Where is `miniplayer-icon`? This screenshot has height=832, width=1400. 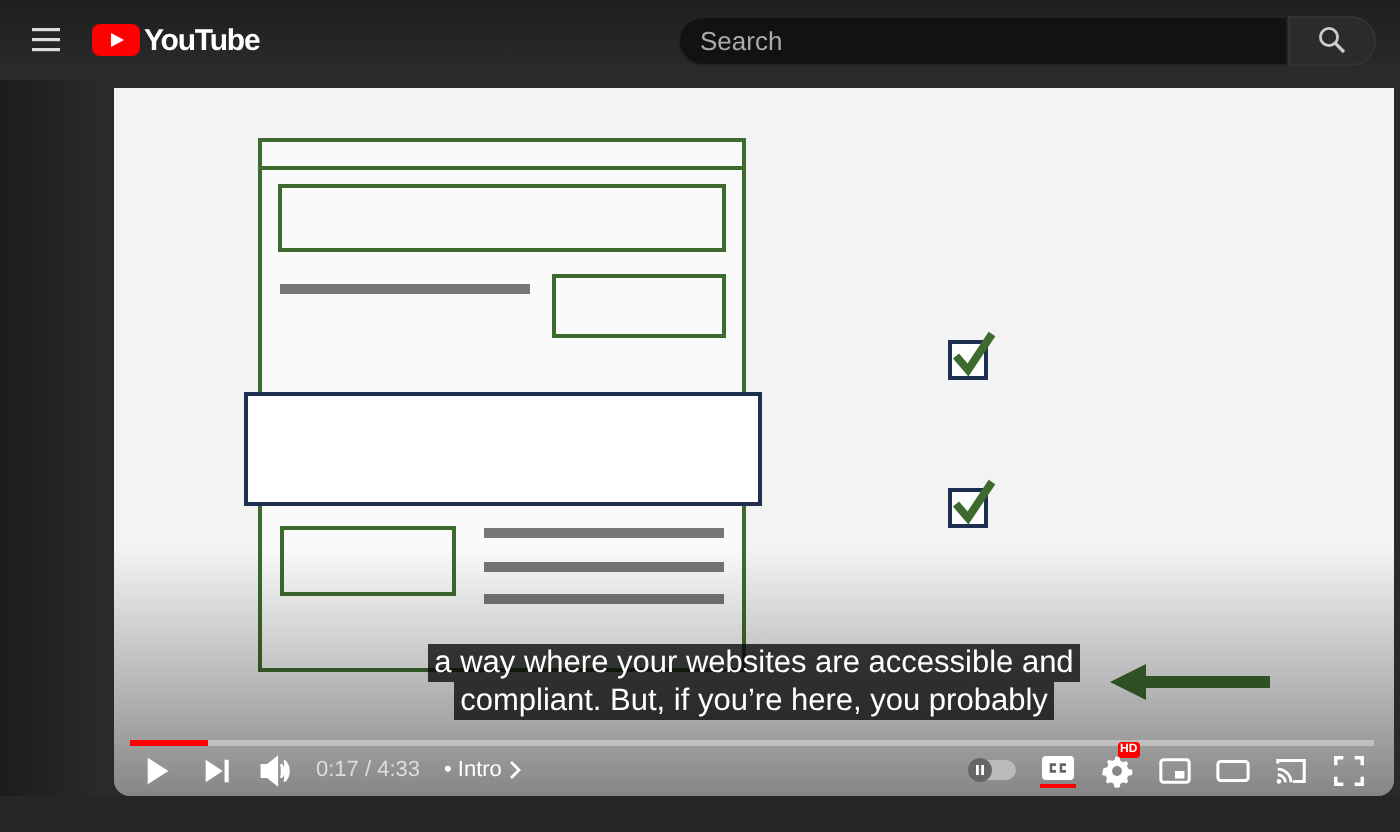 miniplayer-icon is located at coordinates (1175, 770).